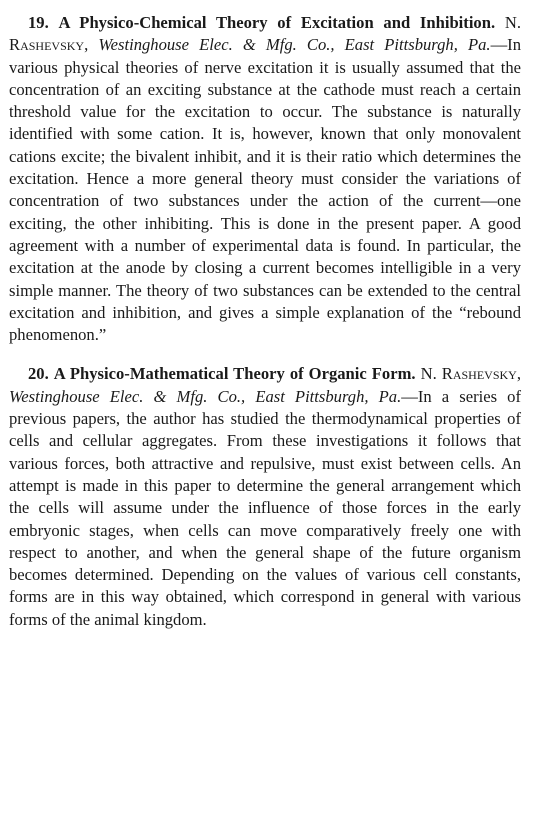 Image resolution: width=533 pixels, height=831 pixels. Describe the element at coordinates (38, 374) in the screenshot. I see `abstract-number: 20.` at that location.